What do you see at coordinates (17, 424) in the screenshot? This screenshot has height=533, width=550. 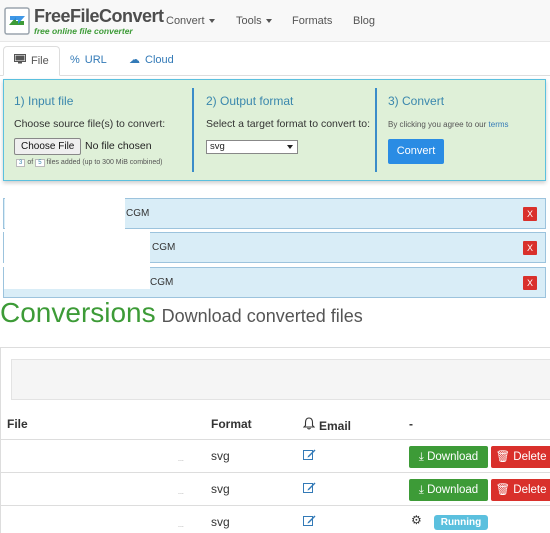 I see `header-file: File` at bounding box center [17, 424].